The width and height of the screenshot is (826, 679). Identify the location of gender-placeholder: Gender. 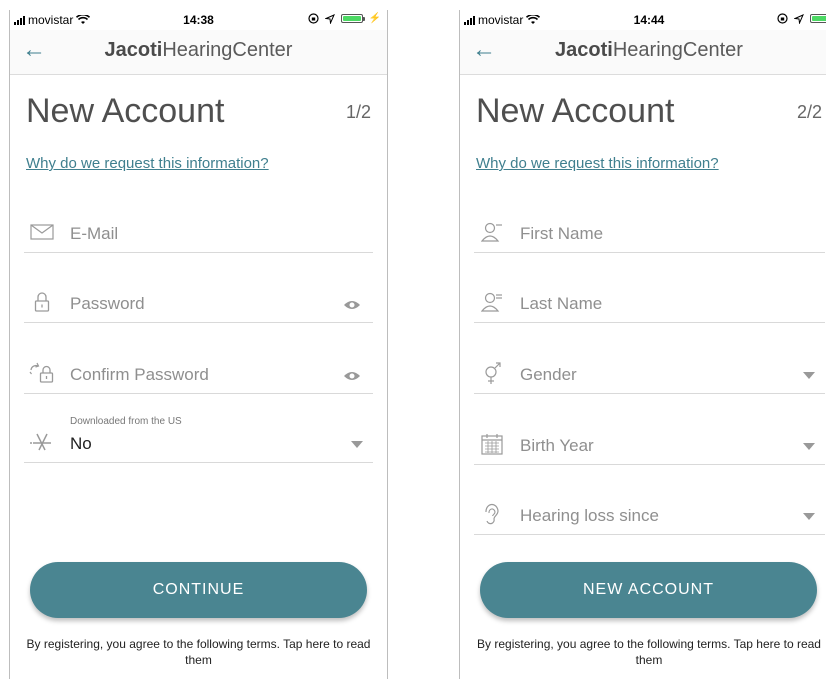
(548, 374).